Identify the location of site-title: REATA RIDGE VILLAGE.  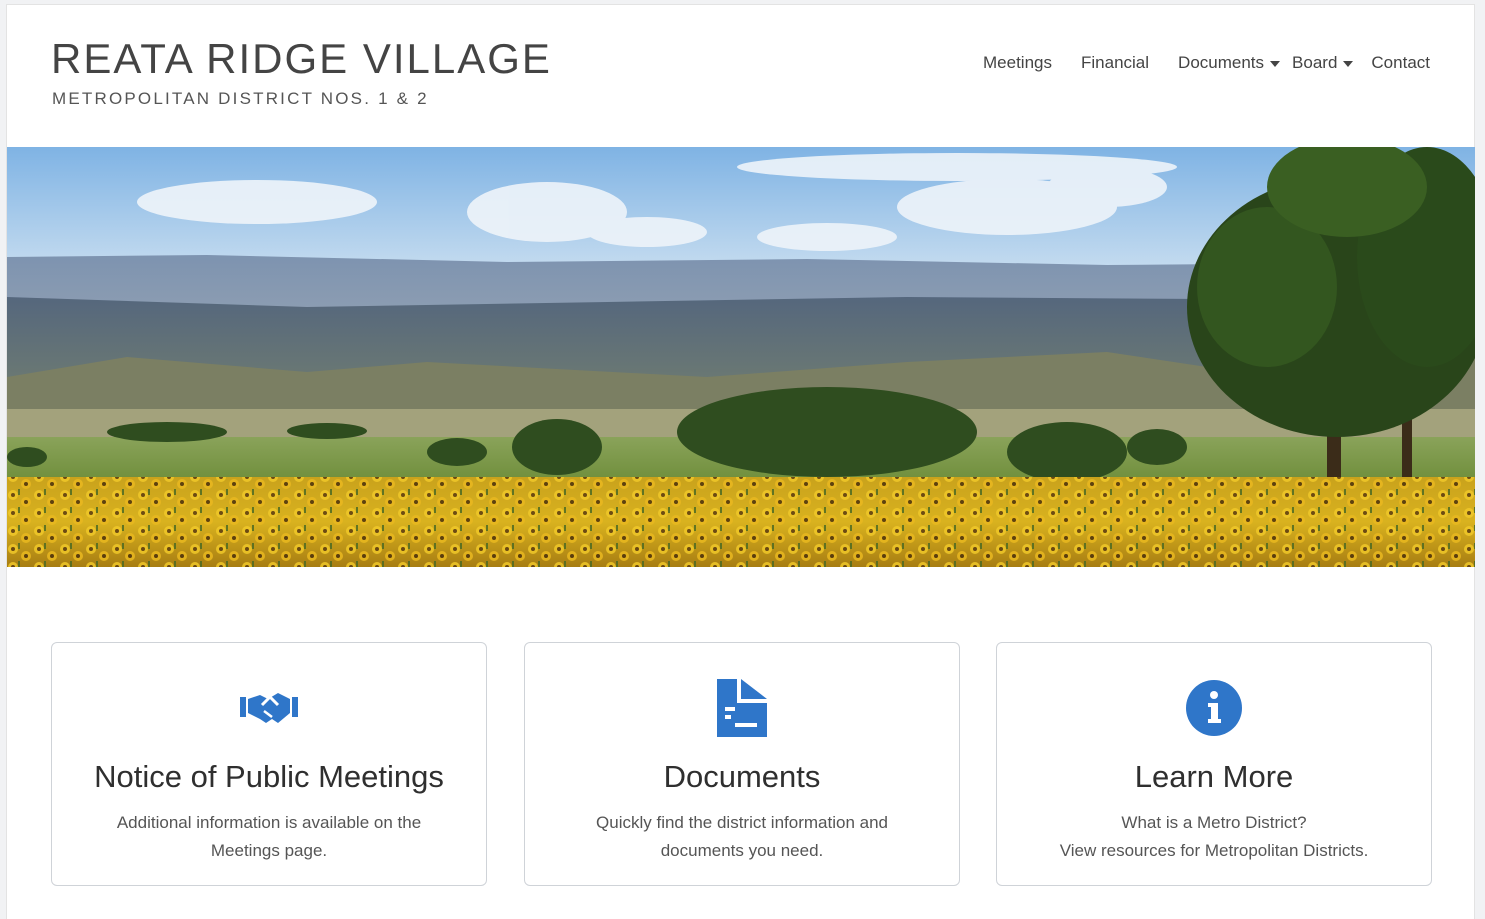
(301, 59).